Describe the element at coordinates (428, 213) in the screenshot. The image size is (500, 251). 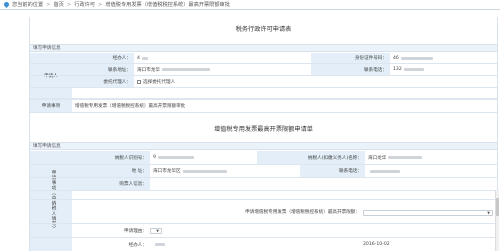
I see `limit-select: ▼` at that location.